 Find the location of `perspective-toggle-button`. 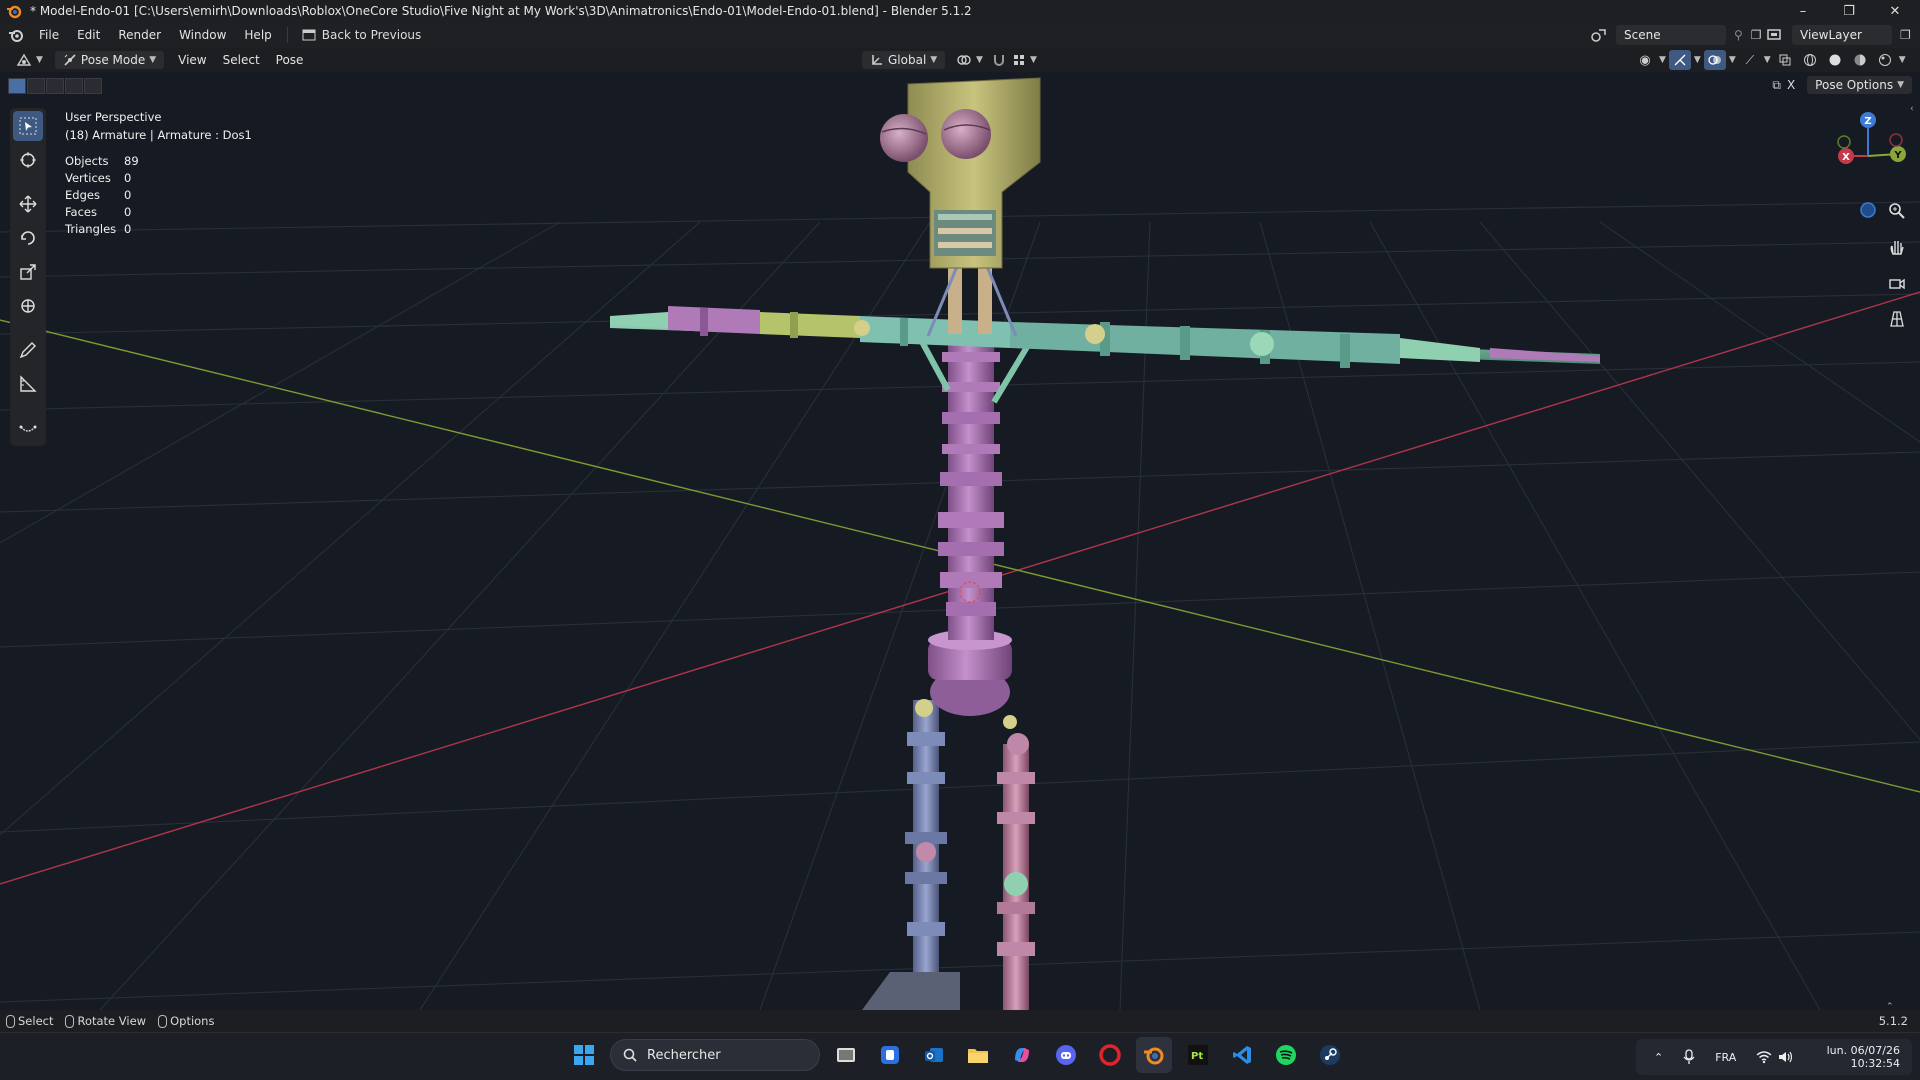

perspective-toggle-button is located at coordinates (1897, 319).